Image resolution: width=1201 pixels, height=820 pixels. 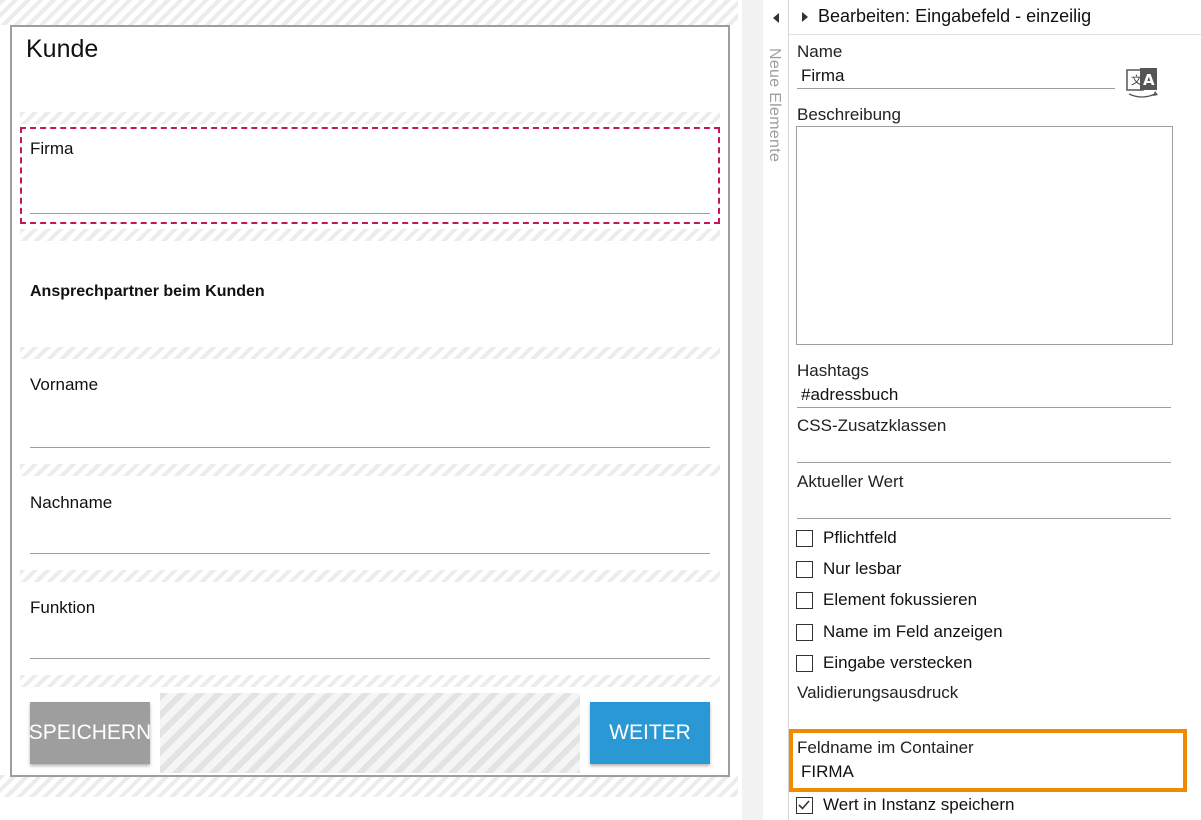 What do you see at coordinates (370, 175) in the screenshot?
I see `selected-field-firma` at bounding box center [370, 175].